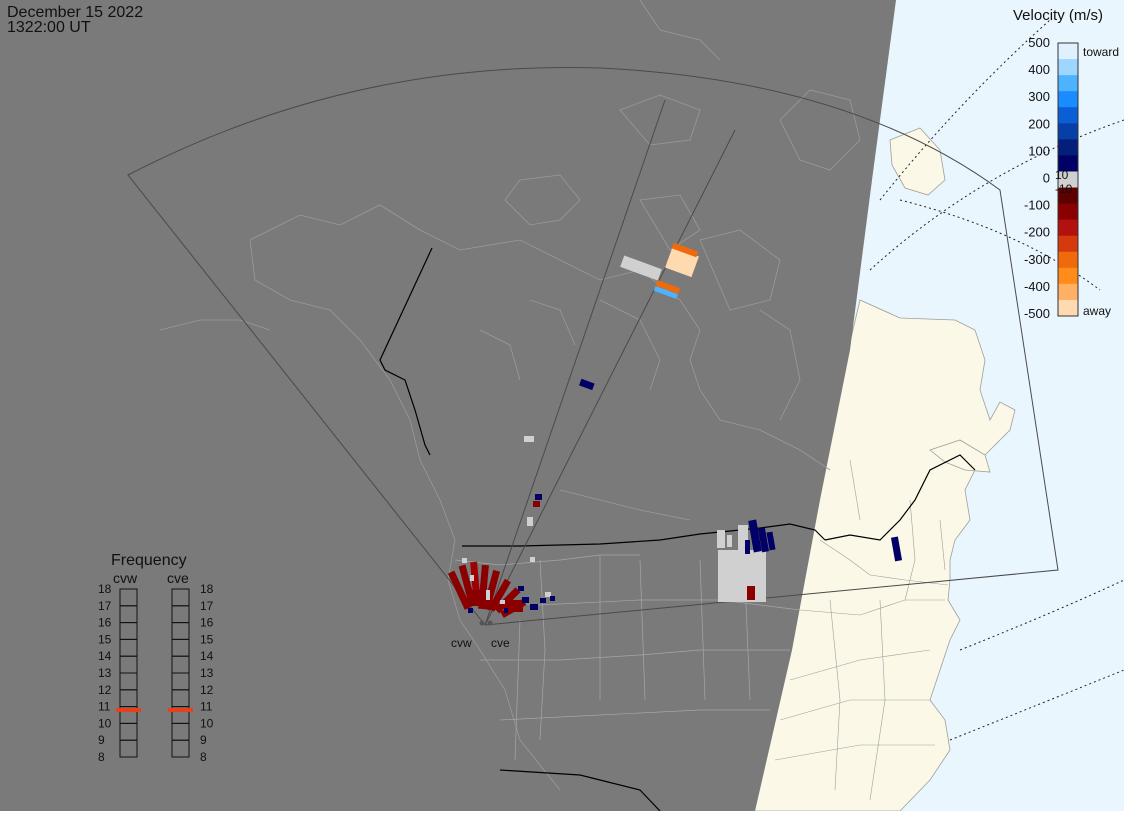 The image size is (1124, 816). I want to click on threshold-negative-label: -10, so click(1064, 189).